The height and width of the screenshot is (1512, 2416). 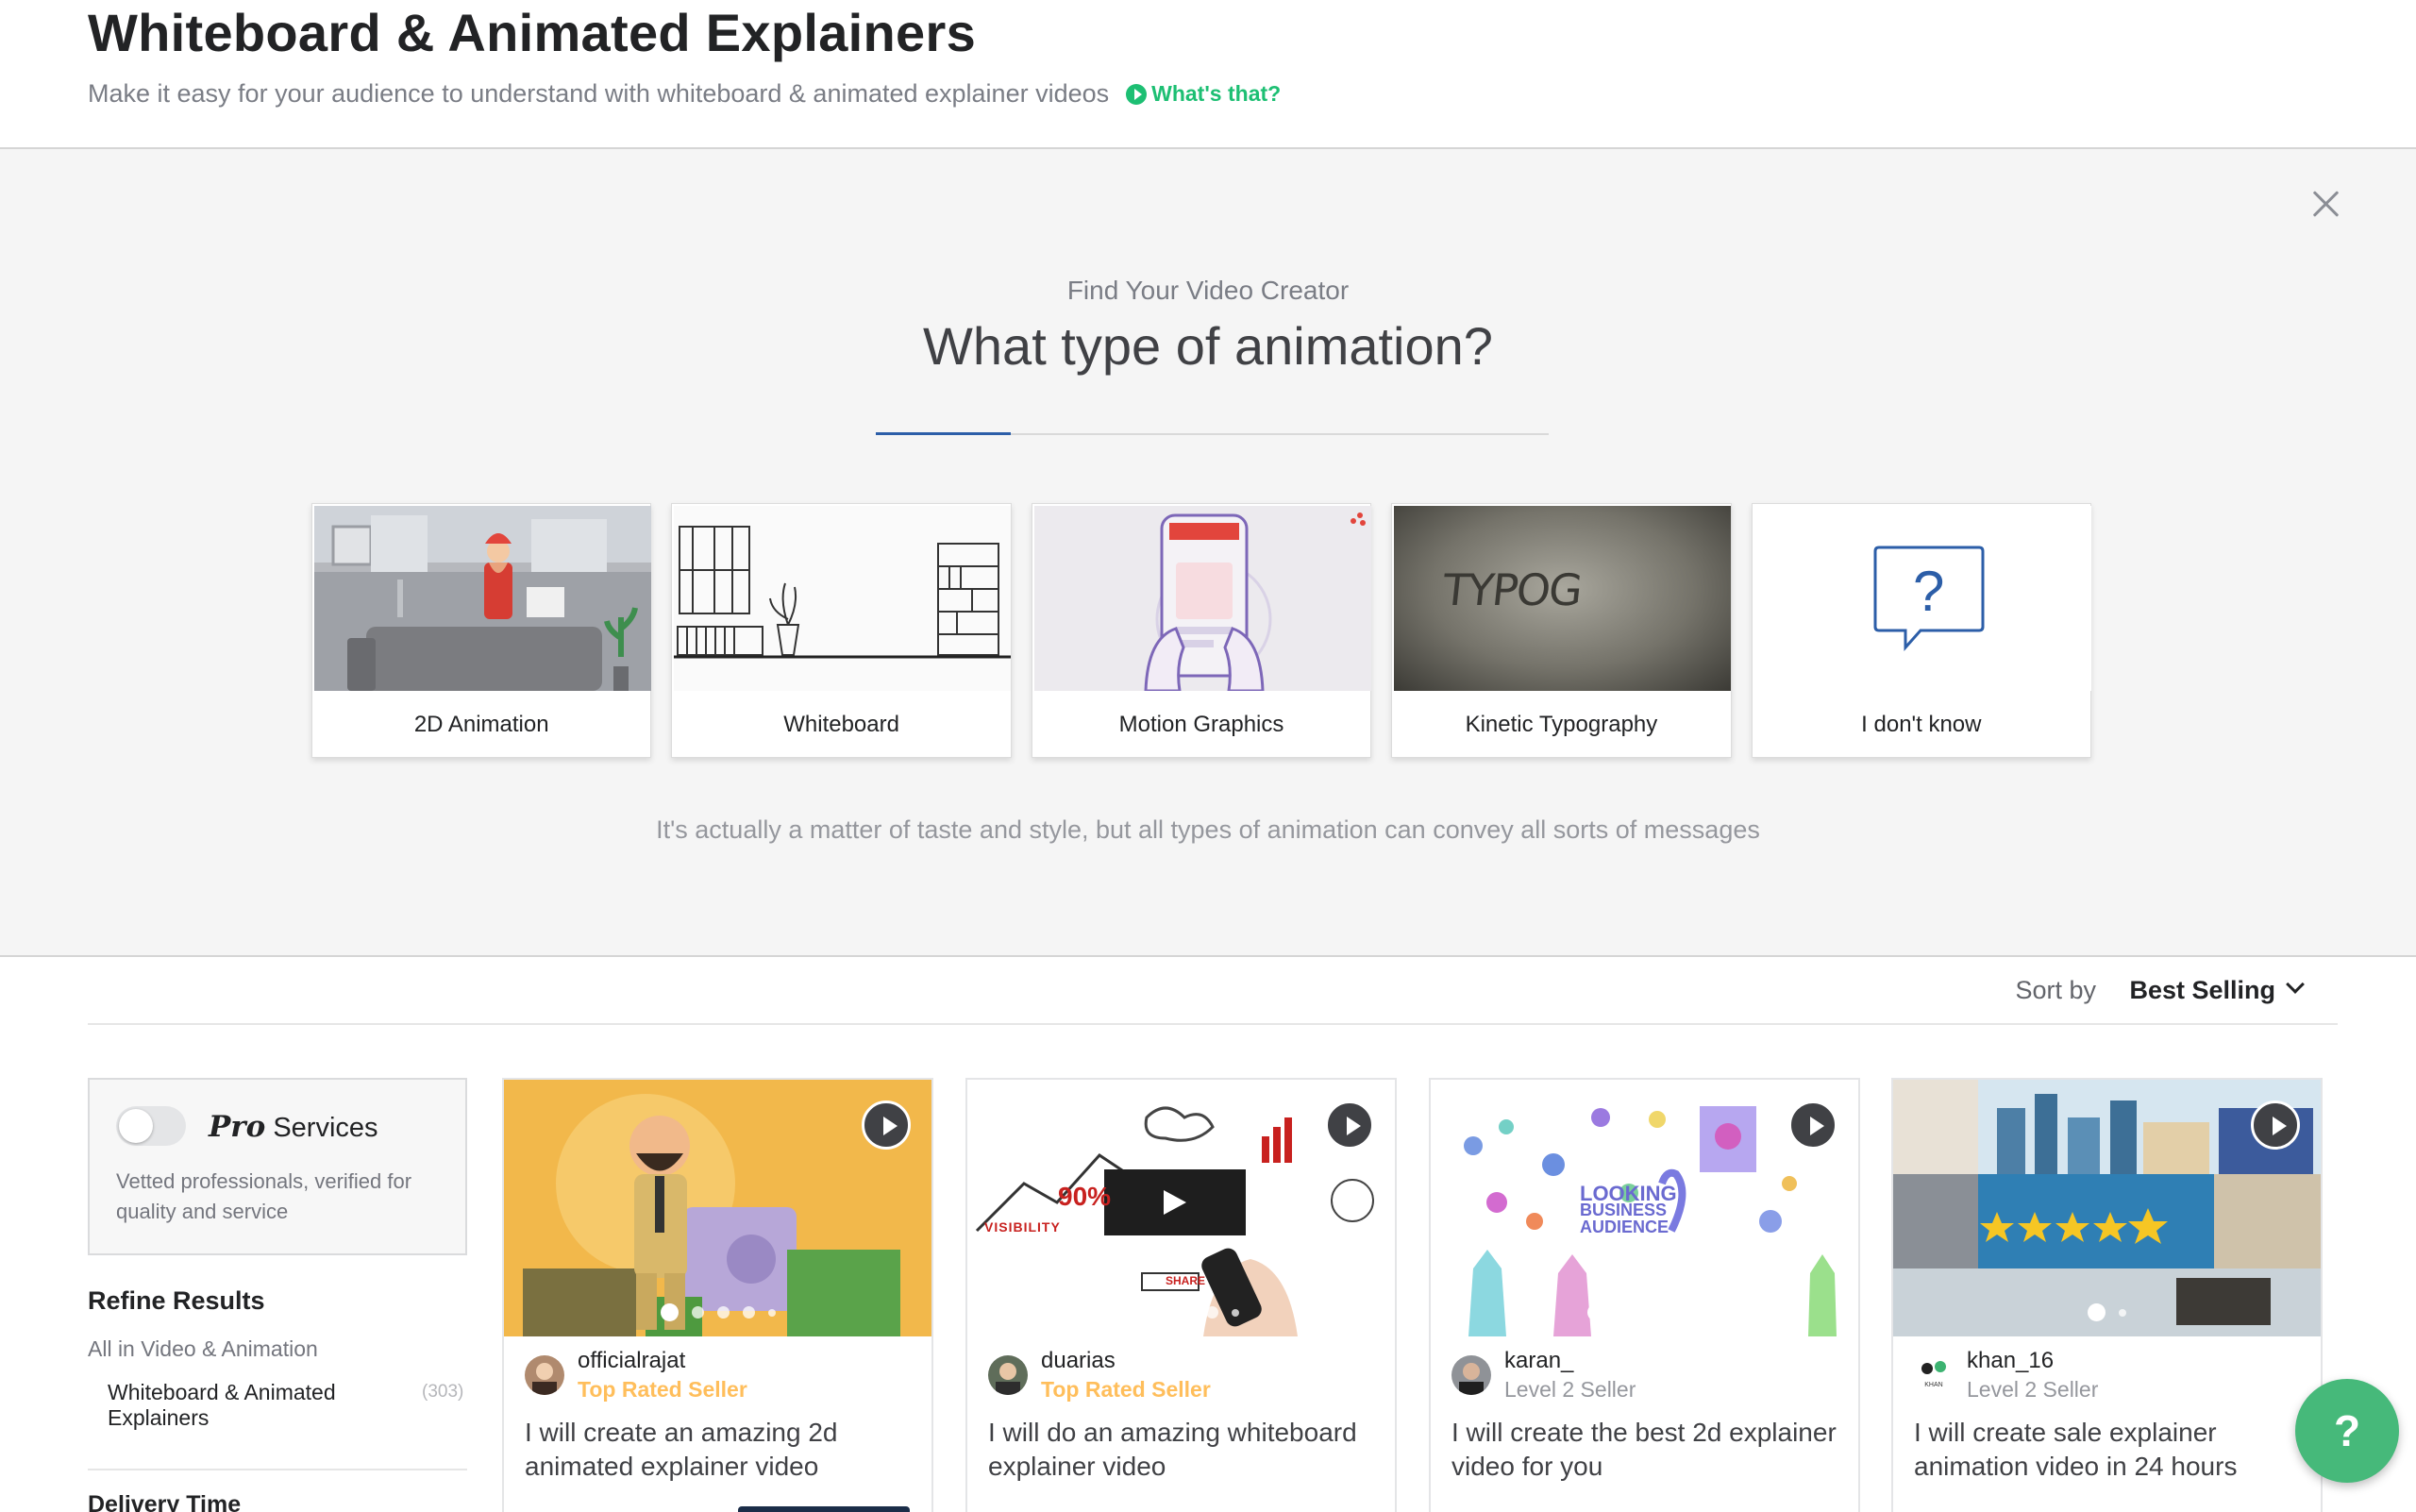 What do you see at coordinates (1208, 290) in the screenshot?
I see `wizard-kicker: Find Your Video Creator` at bounding box center [1208, 290].